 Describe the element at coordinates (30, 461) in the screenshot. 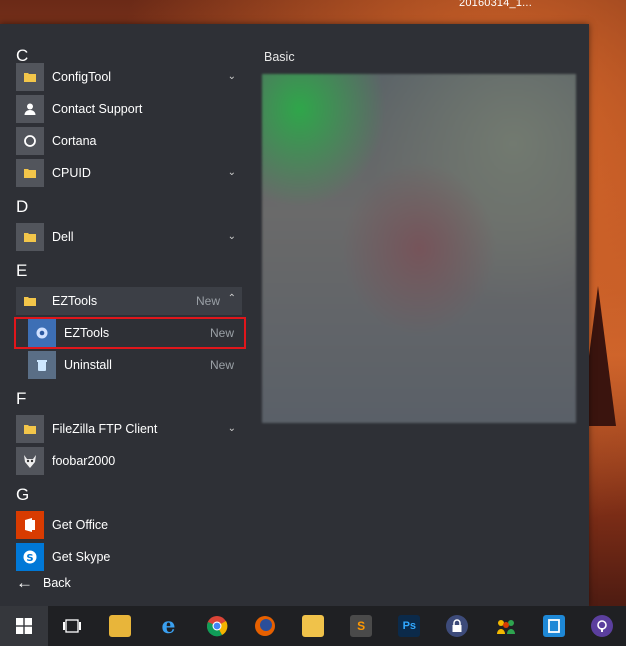

I see `foobar-icon` at that location.